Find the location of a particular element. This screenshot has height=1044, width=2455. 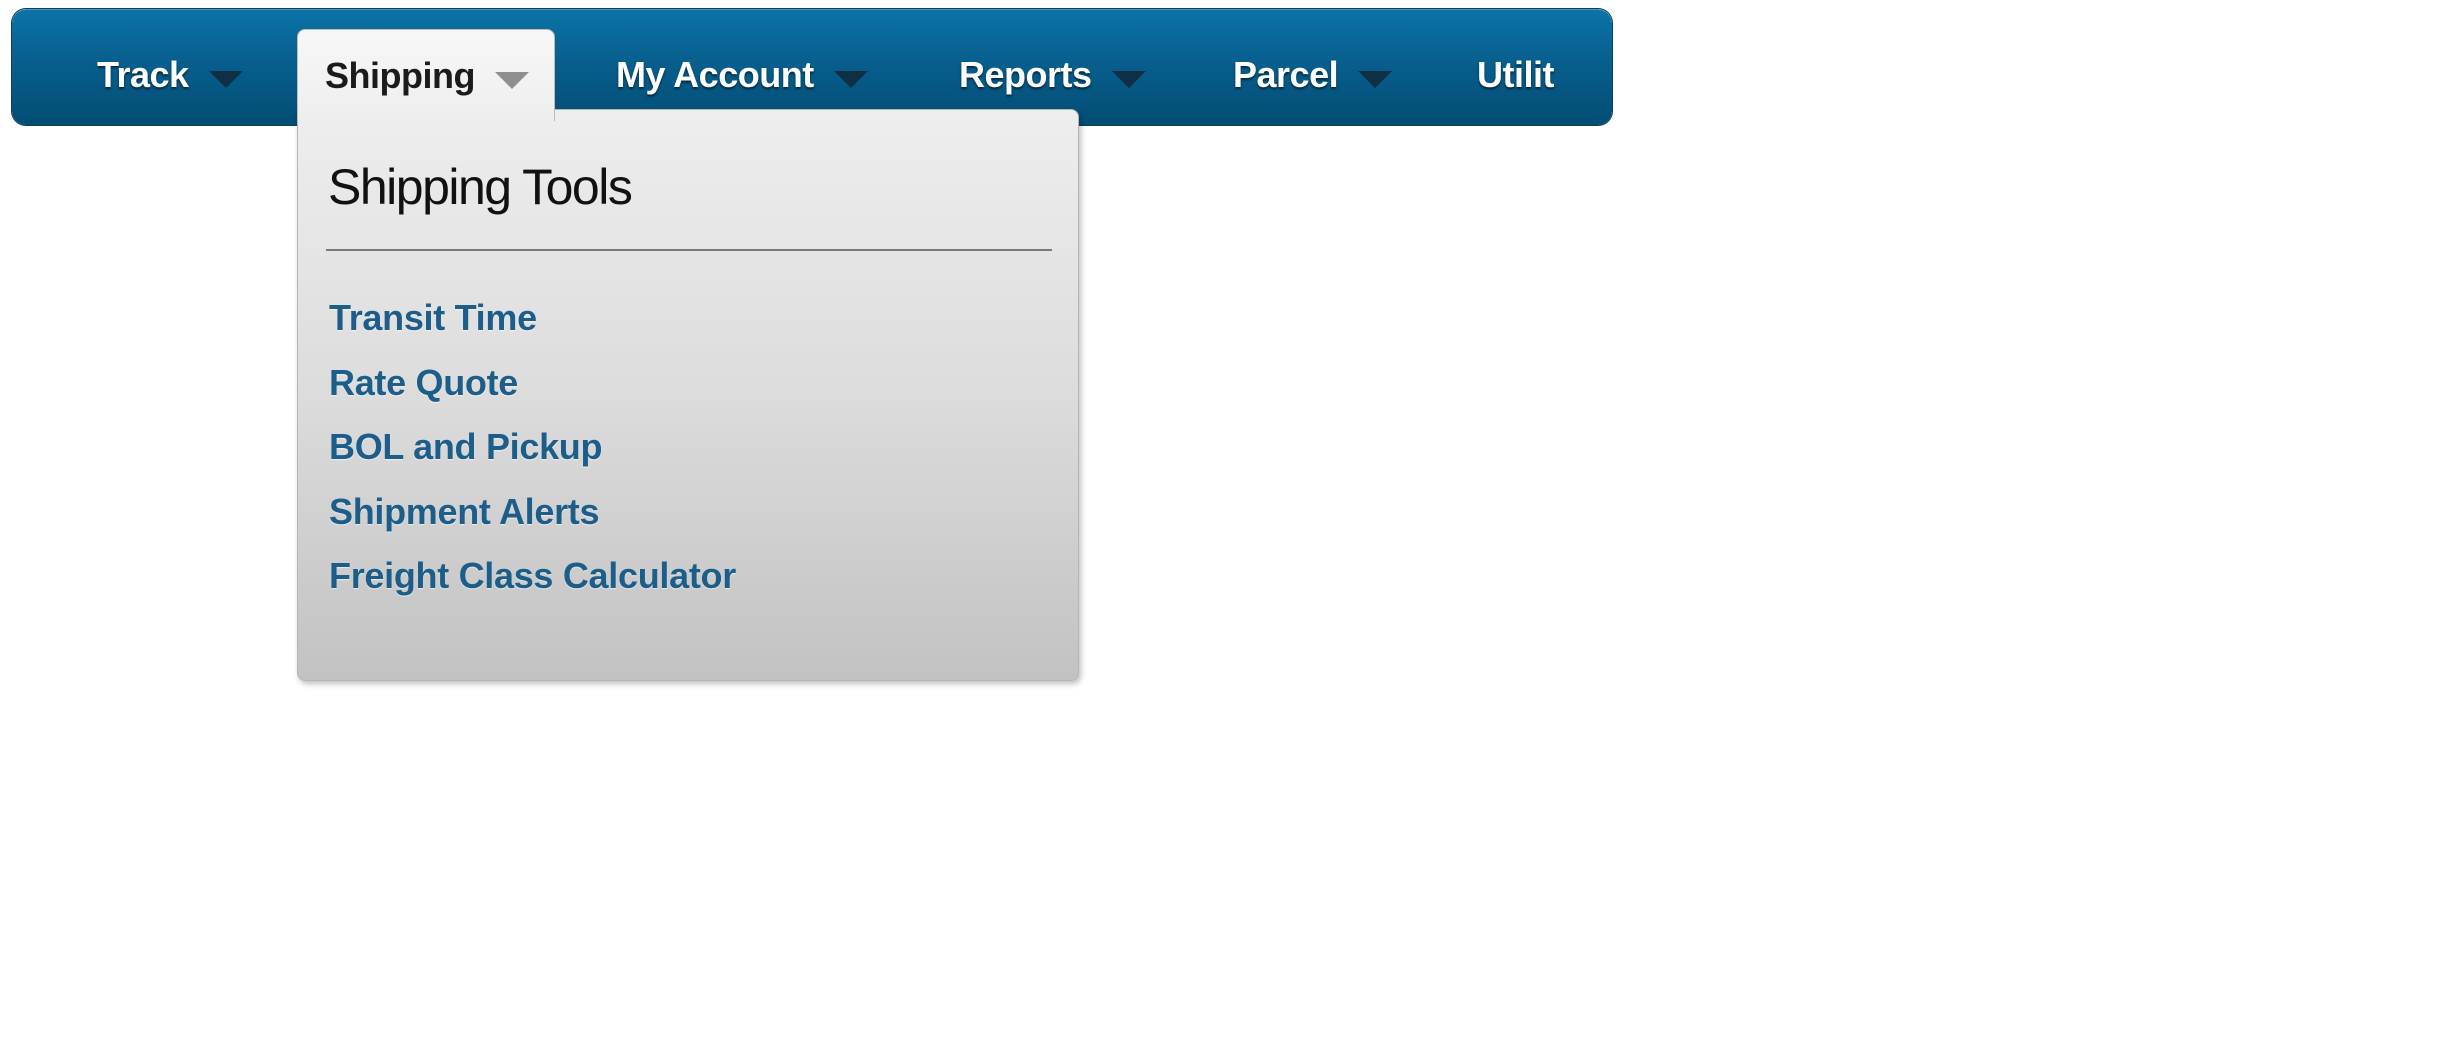

nav-item-label: Track is located at coordinates (143, 74).